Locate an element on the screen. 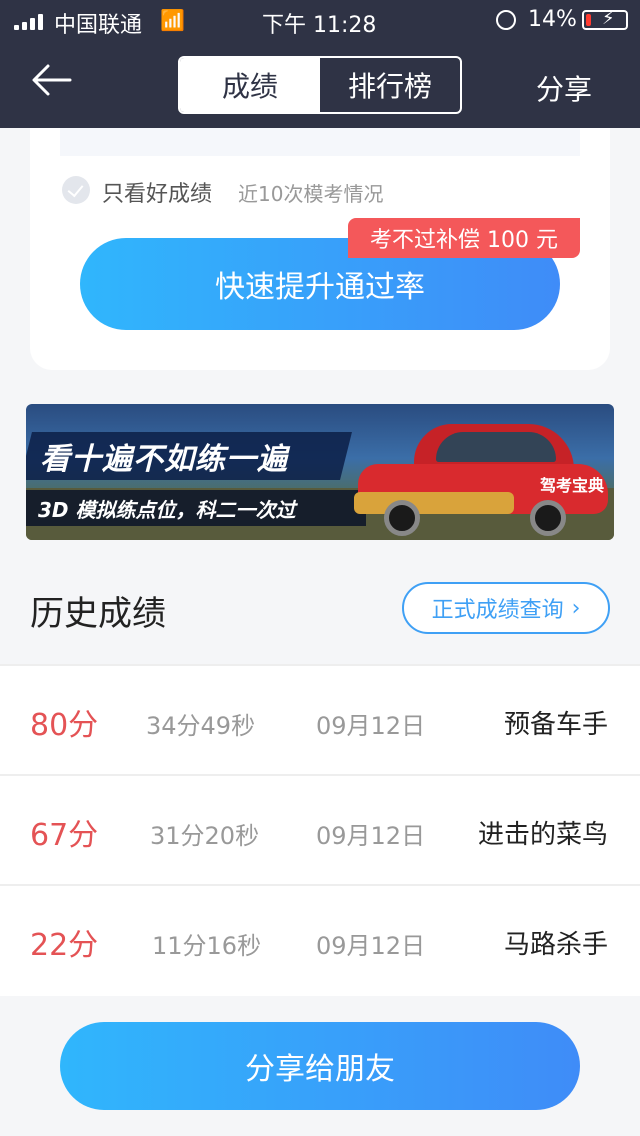  history-row: 80分 34分49秒 09月12日 预备车手 is located at coordinates (320, 719).